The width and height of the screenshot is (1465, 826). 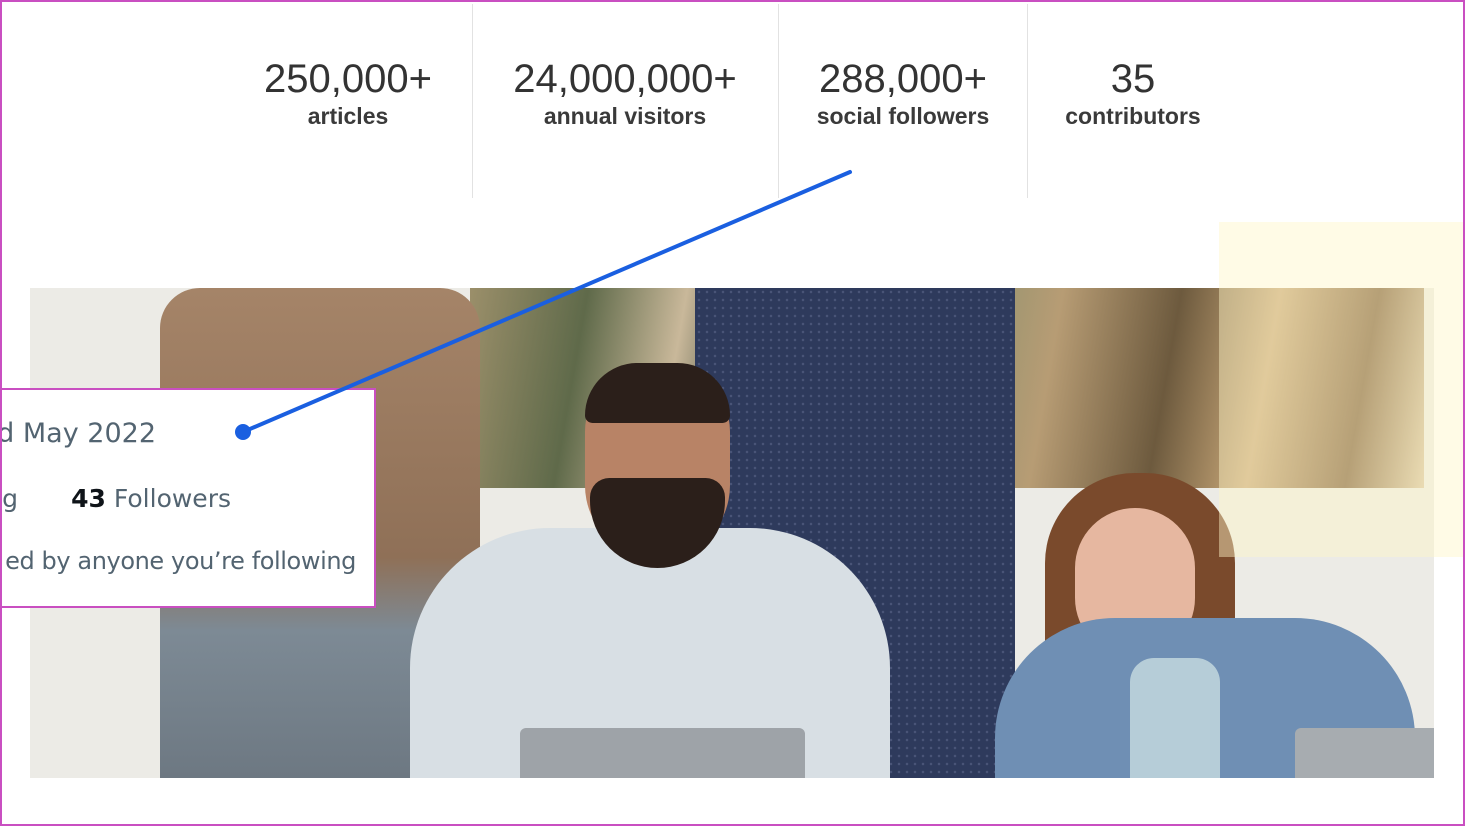 I want to click on annotation-connector, so click(x=543, y=305).